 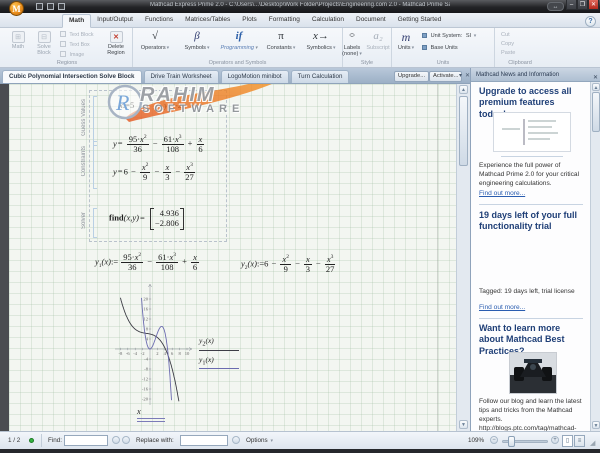 I want to click on tab-getting-started: Getting Started, so click(x=420, y=21).